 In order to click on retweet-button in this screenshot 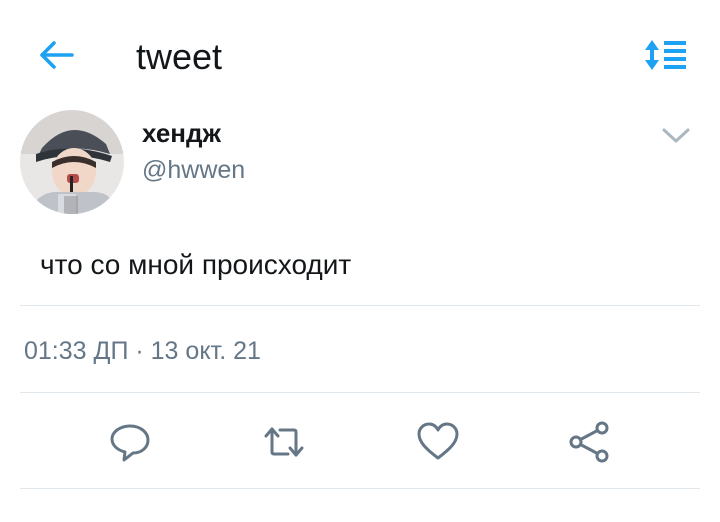, I will do `click(284, 442)`.